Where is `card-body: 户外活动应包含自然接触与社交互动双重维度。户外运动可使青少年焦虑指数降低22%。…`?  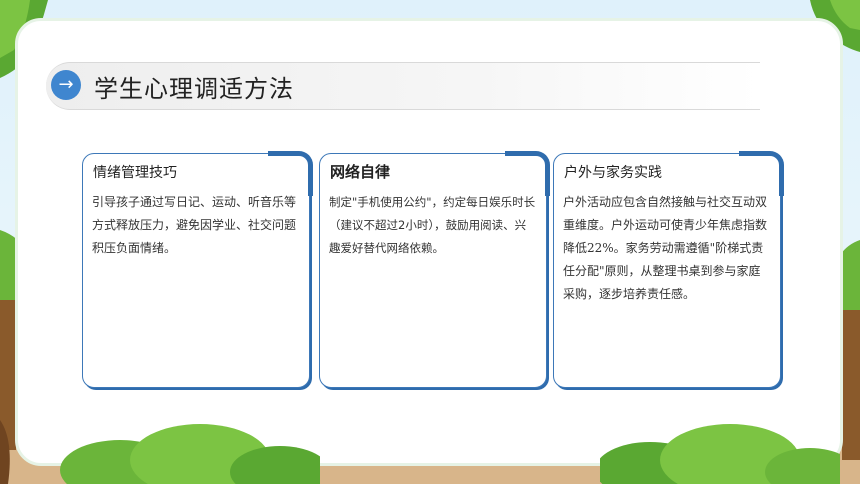 card-body: 户外活动应包含自然接触与社交互动双重维度。户外运动可使青少年焦虑指数降低22%。… is located at coordinates (665, 248).